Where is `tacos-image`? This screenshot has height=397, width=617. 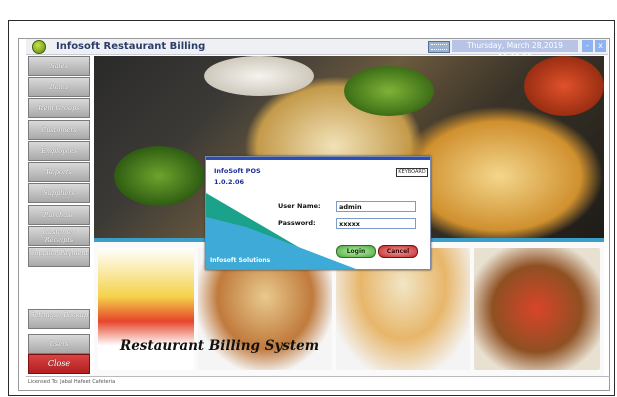 tacos-image is located at coordinates (537, 309).